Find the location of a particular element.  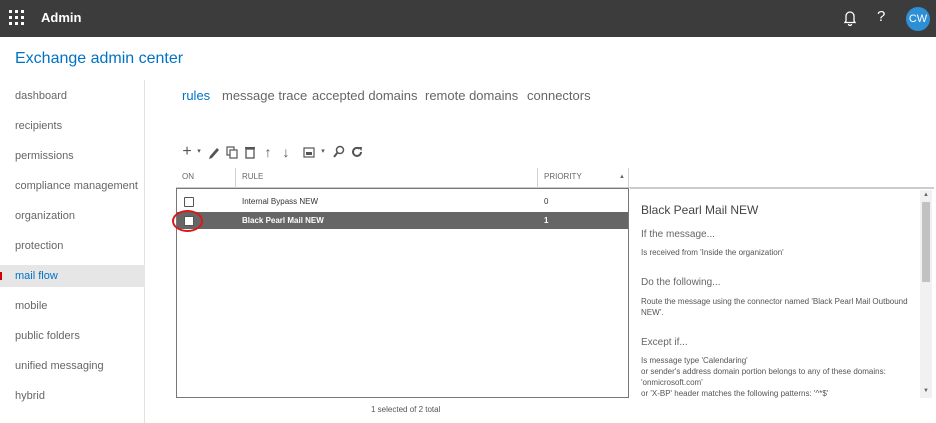

detail-title: Black Pearl Mail NEW is located at coordinates (700, 210).